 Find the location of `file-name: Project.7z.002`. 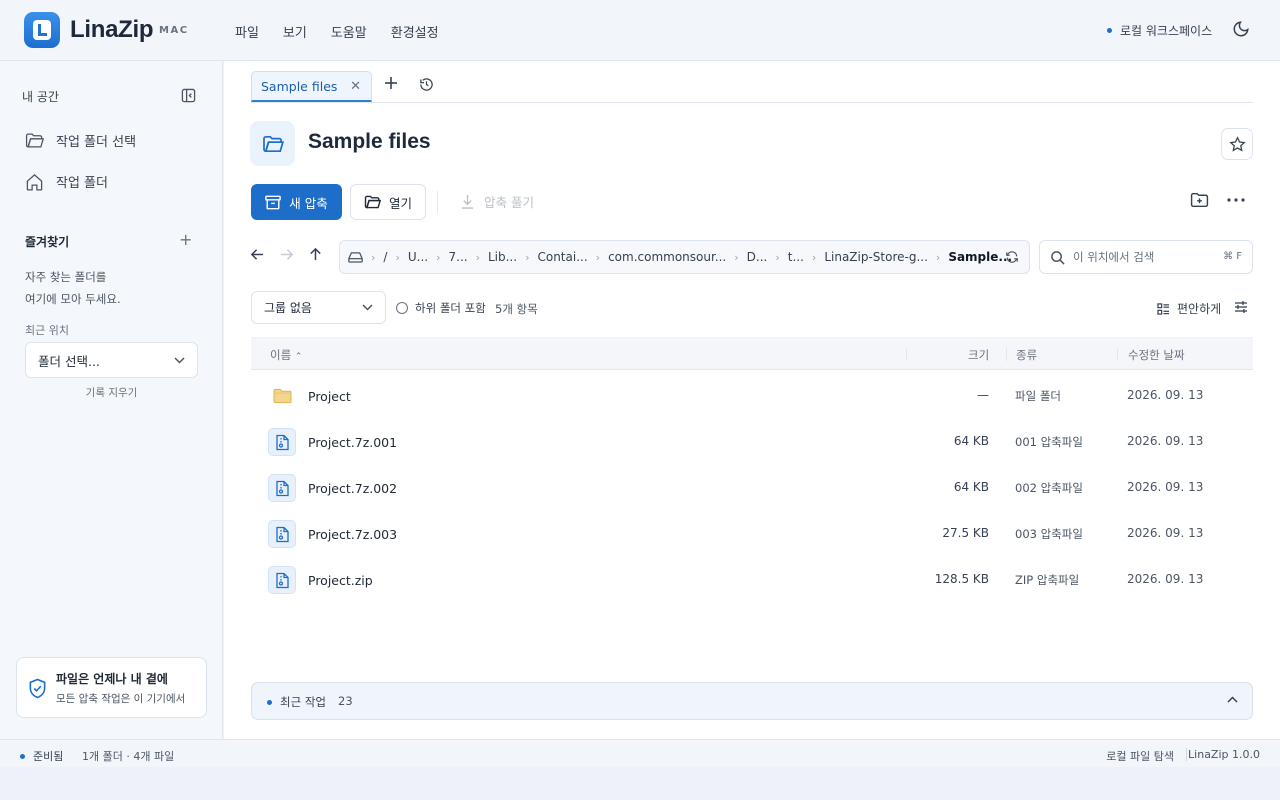

file-name: Project.7z.002 is located at coordinates (353, 488).